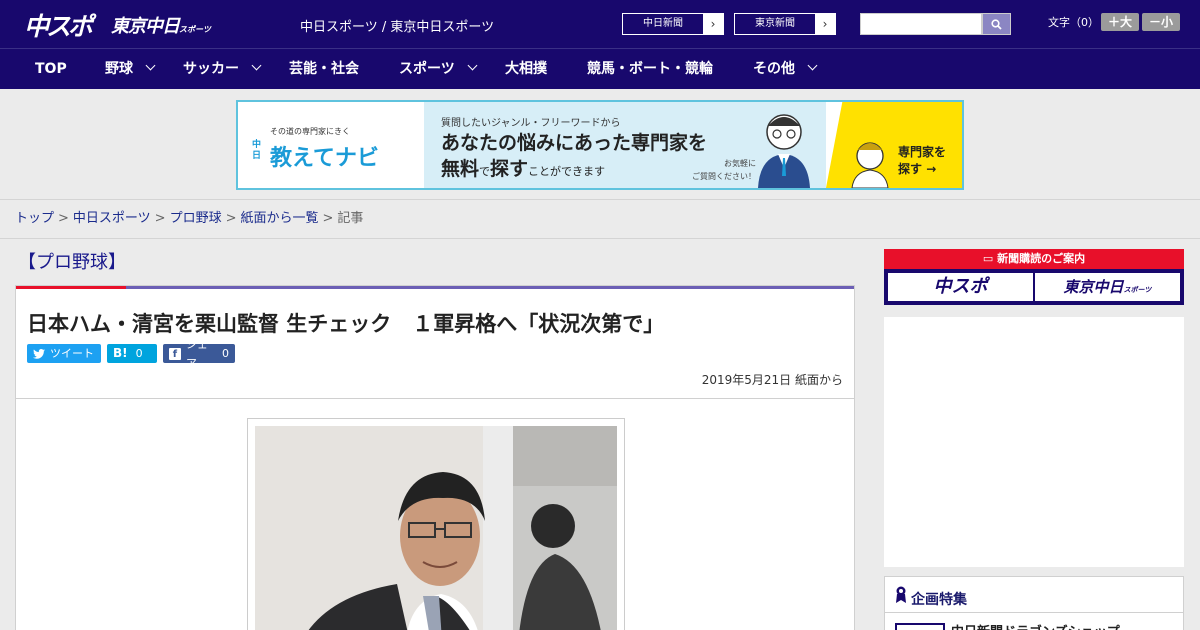 Image resolution: width=1200 pixels, height=630 pixels. I want to click on hatena-bookmark-button: B! 0, so click(132, 353).